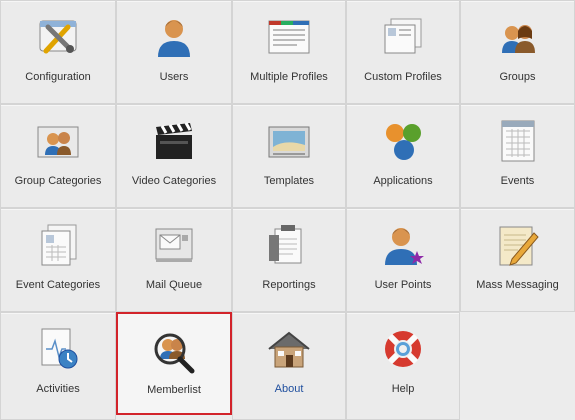 Image resolution: width=575 pixels, height=420 pixels. I want to click on tile-multiple-profiles: Multiple Profiles, so click(289, 52).